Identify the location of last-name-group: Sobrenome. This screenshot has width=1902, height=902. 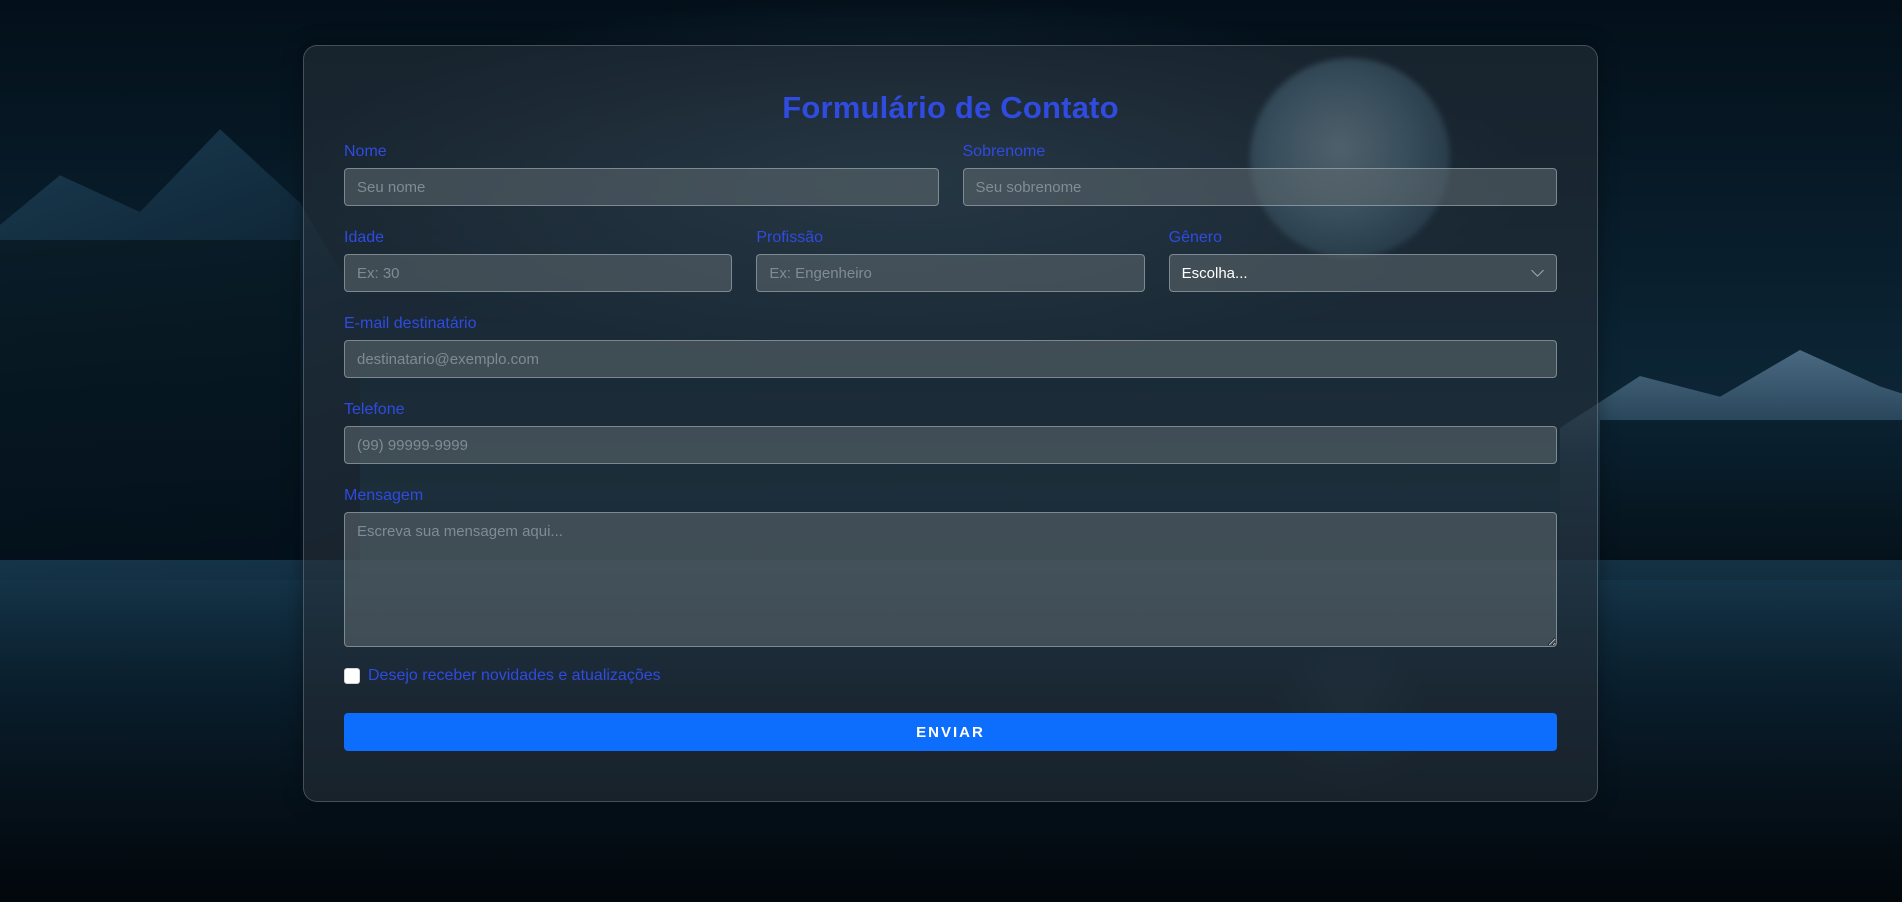
(1259, 174).